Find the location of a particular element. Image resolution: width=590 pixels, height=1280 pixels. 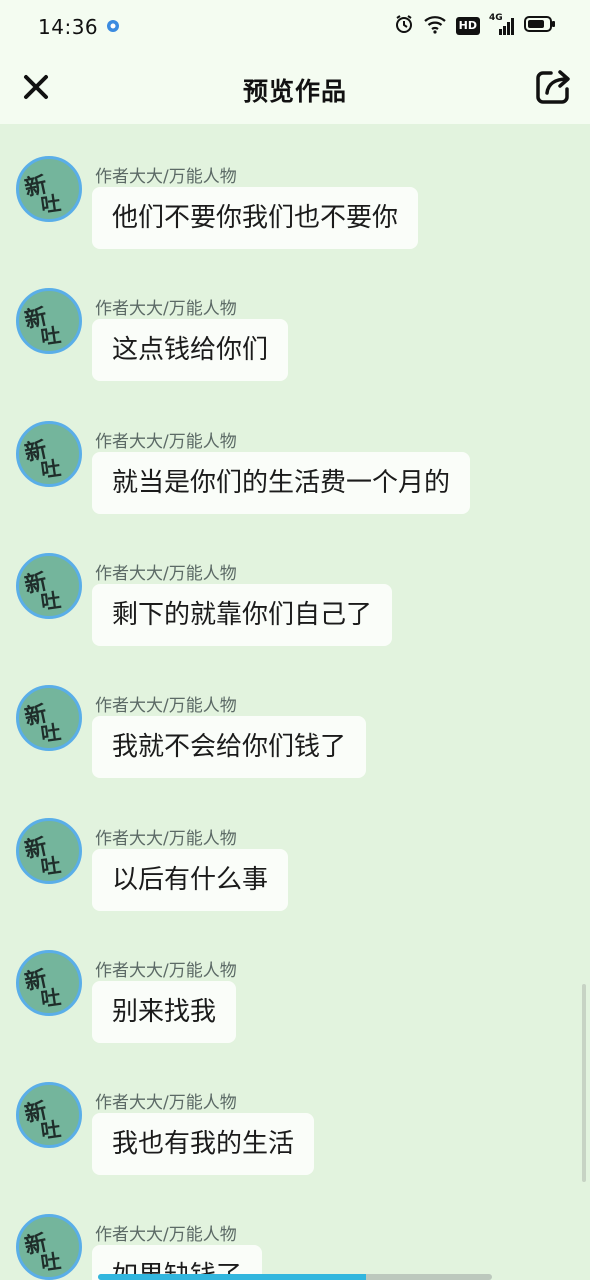

app-header: 预览作品 is located at coordinates (295, 88).